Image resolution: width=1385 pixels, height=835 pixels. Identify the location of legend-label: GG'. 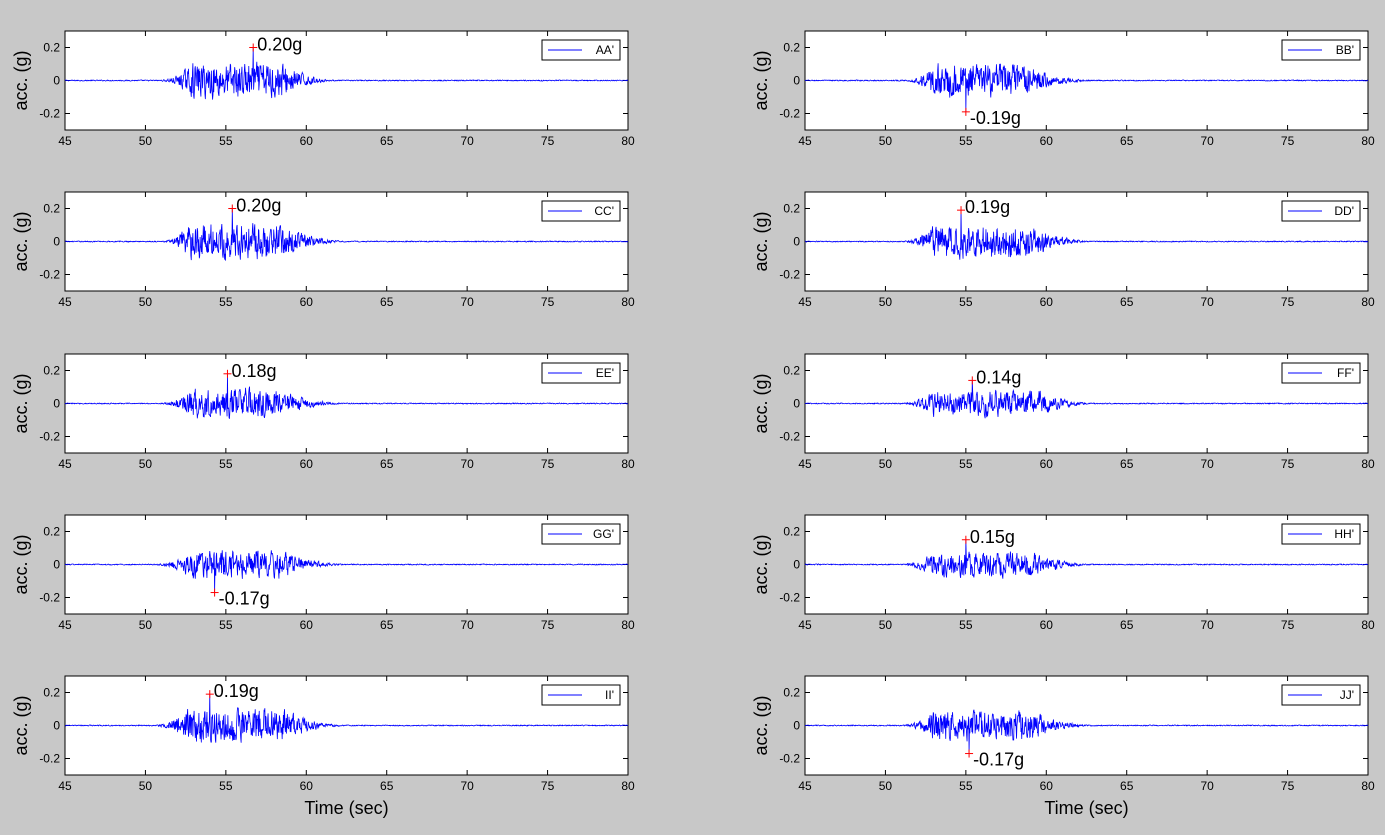
(603, 534).